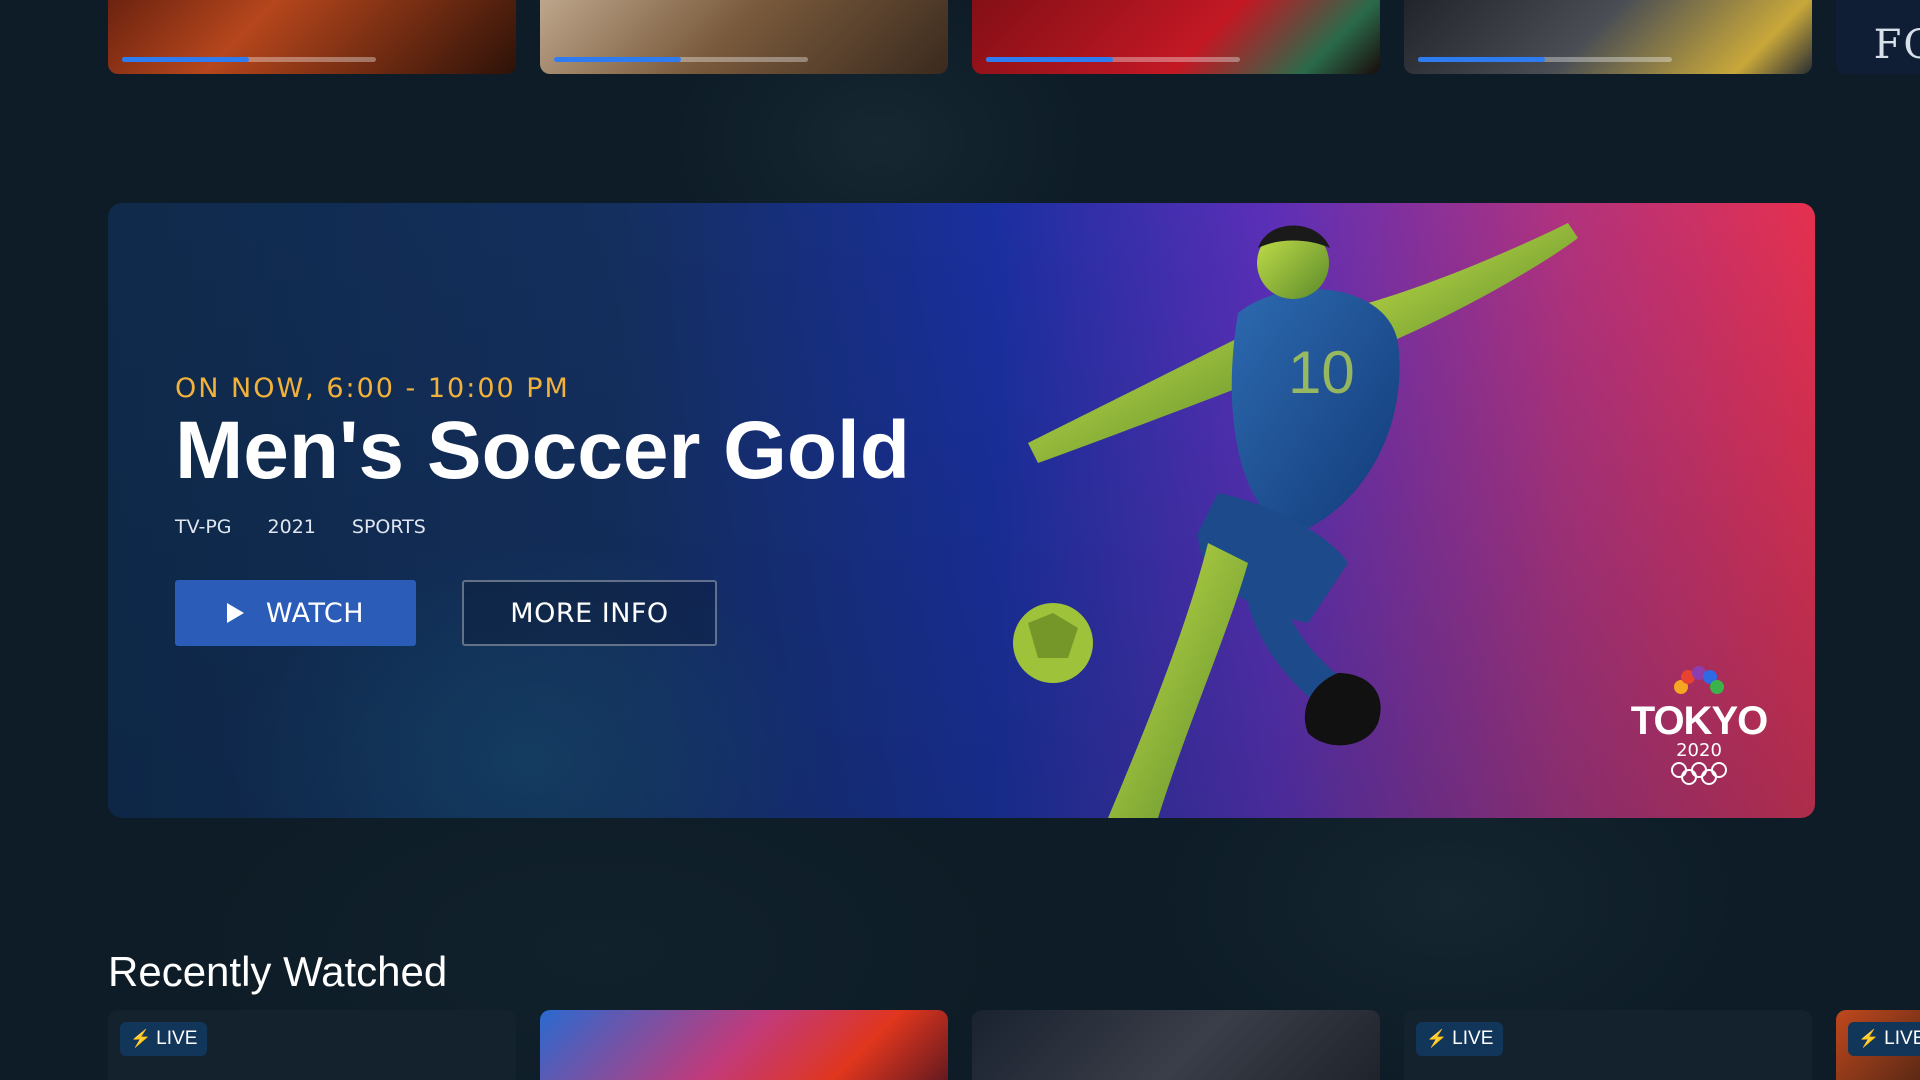 This screenshot has height=1080, width=1920. What do you see at coordinates (1699, 773) in the screenshot?
I see `olympic-rings-icon` at bounding box center [1699, 773].